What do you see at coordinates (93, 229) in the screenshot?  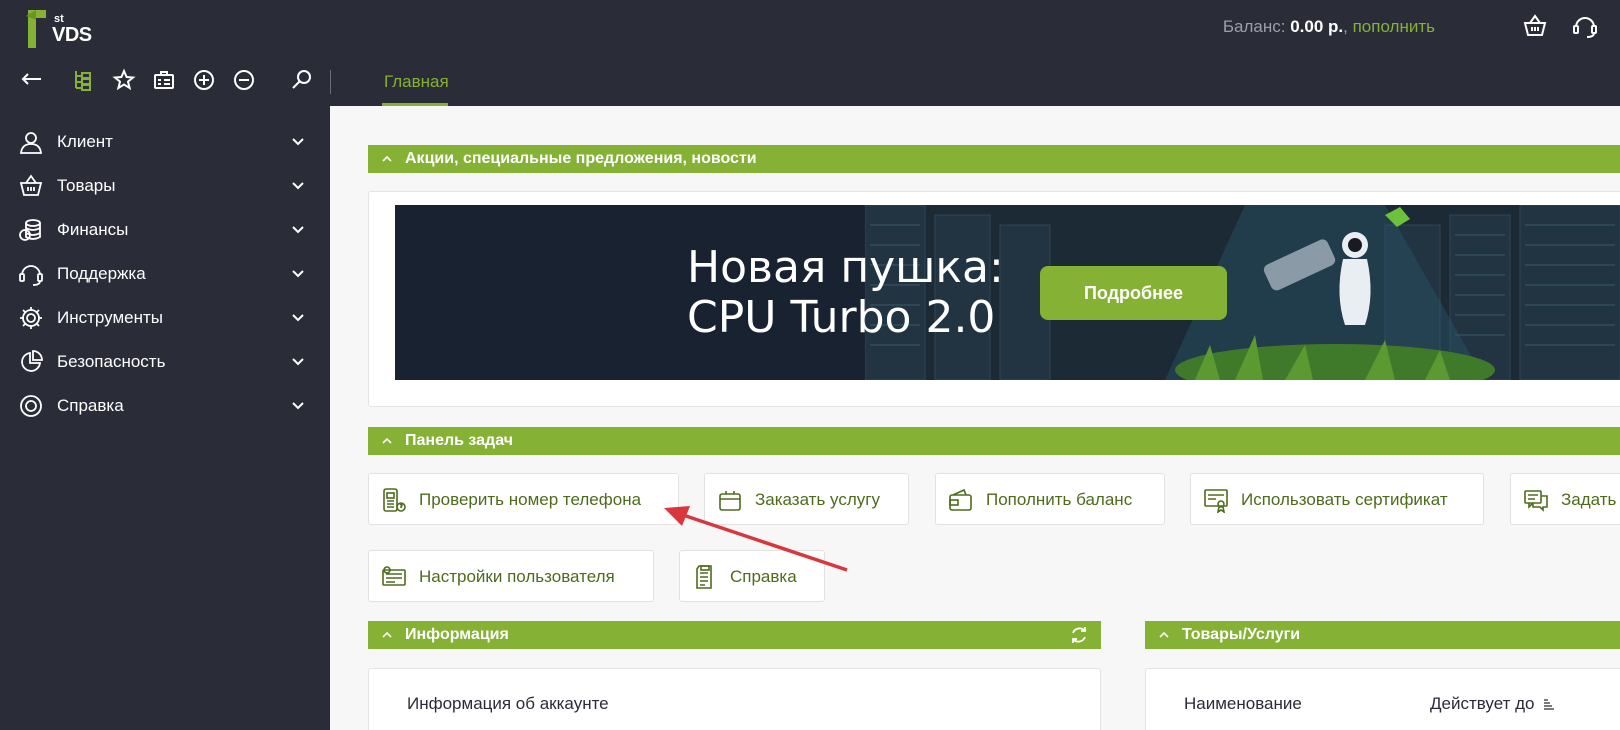 I see `sidebar-item-label: Финансы` at bounding box center [93, 229].